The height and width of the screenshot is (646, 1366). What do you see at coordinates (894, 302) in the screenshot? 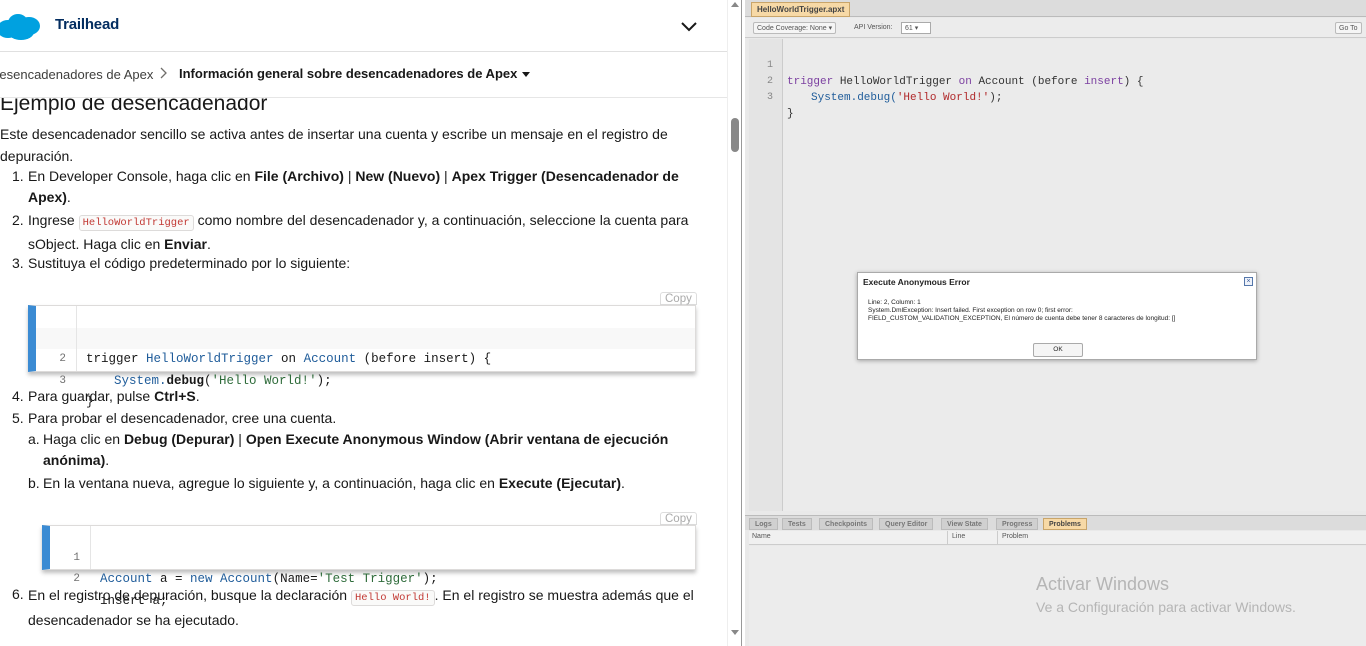
I see `error-position: Line: 2, Column: 1` at bounding box center [894, 302].